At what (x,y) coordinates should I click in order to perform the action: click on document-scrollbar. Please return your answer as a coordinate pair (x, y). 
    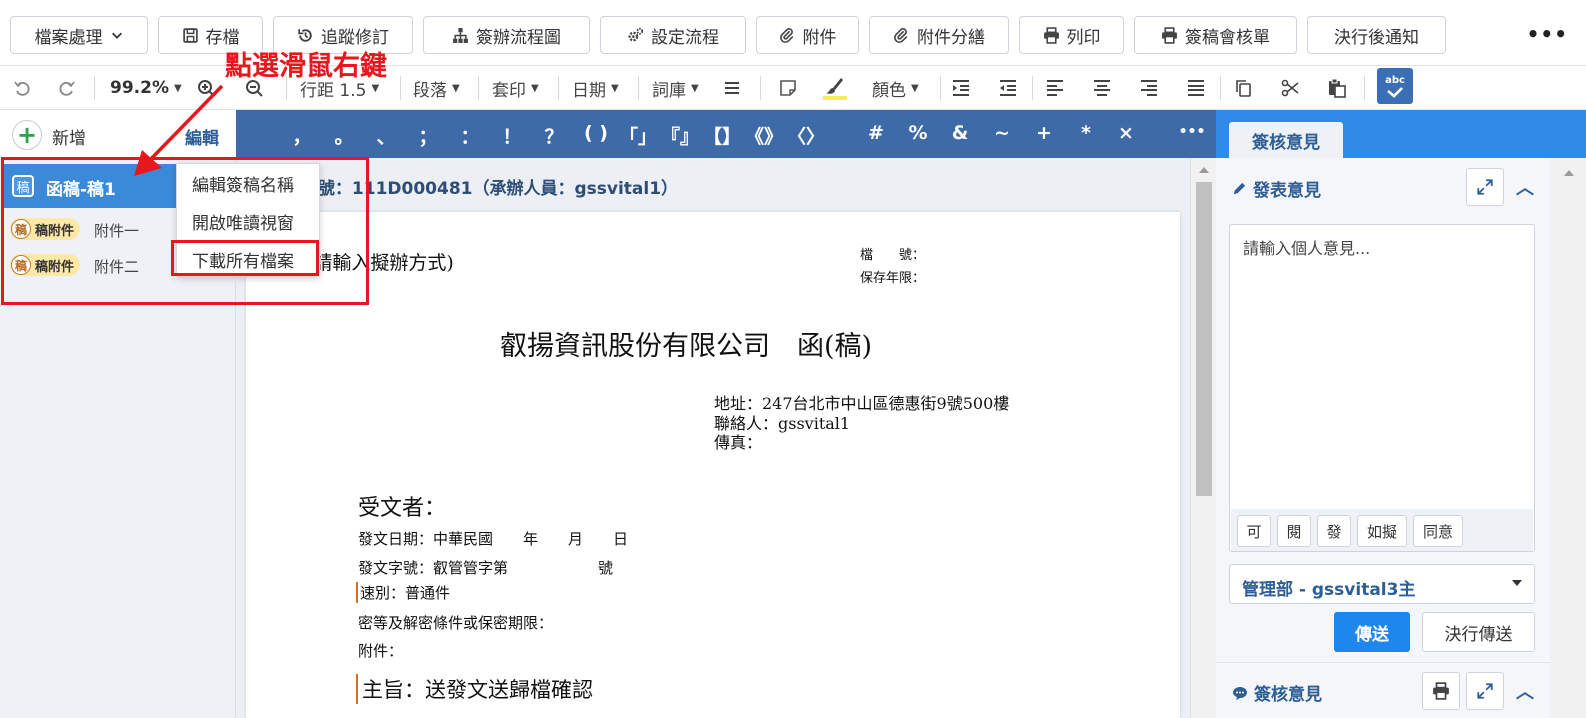
    Looking at the image, I should click on (1203, 438).